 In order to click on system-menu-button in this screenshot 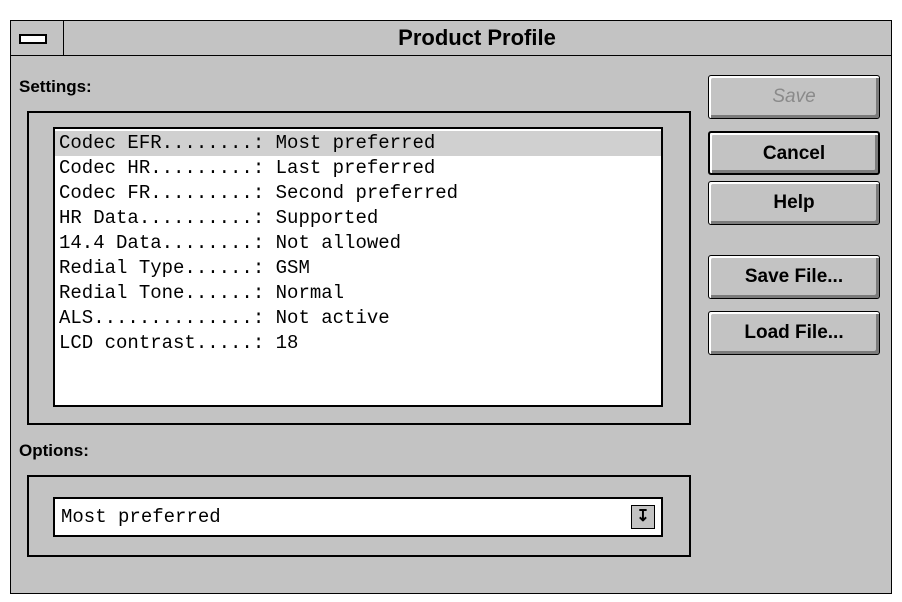, I will do `click(37, 38)`.